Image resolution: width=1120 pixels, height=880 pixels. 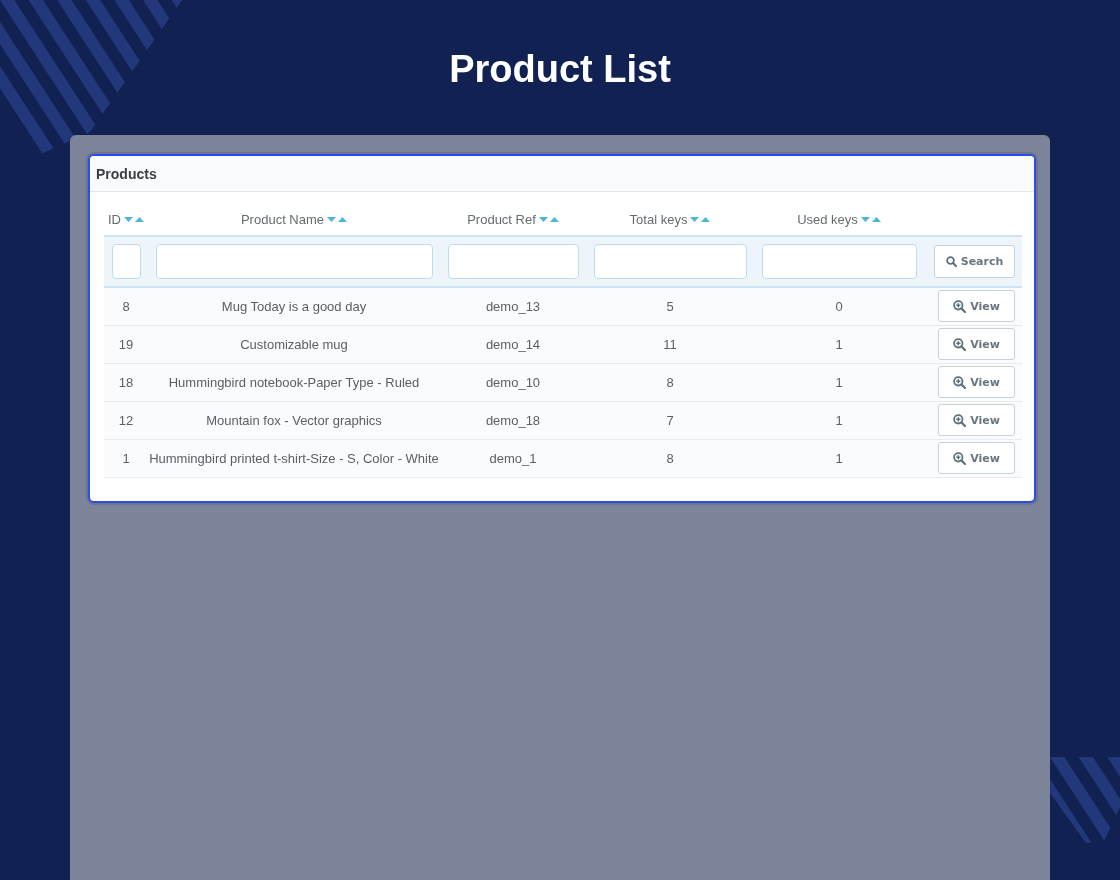 What do you see at coordinates (294, 420) in the screenshot?
I see `table-cell: Mountain fox - Vector graphics` at bounding box center [294, 420].